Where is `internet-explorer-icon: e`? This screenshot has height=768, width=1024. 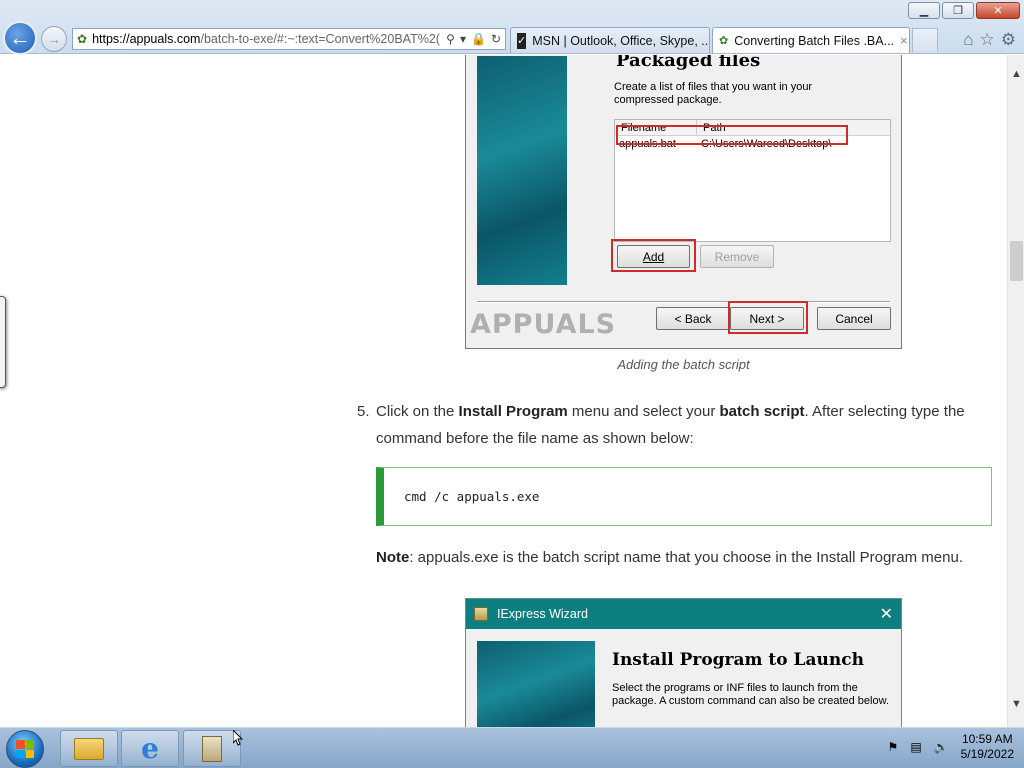 internet-explorer-icon: e is located at coordinates (150, 748).